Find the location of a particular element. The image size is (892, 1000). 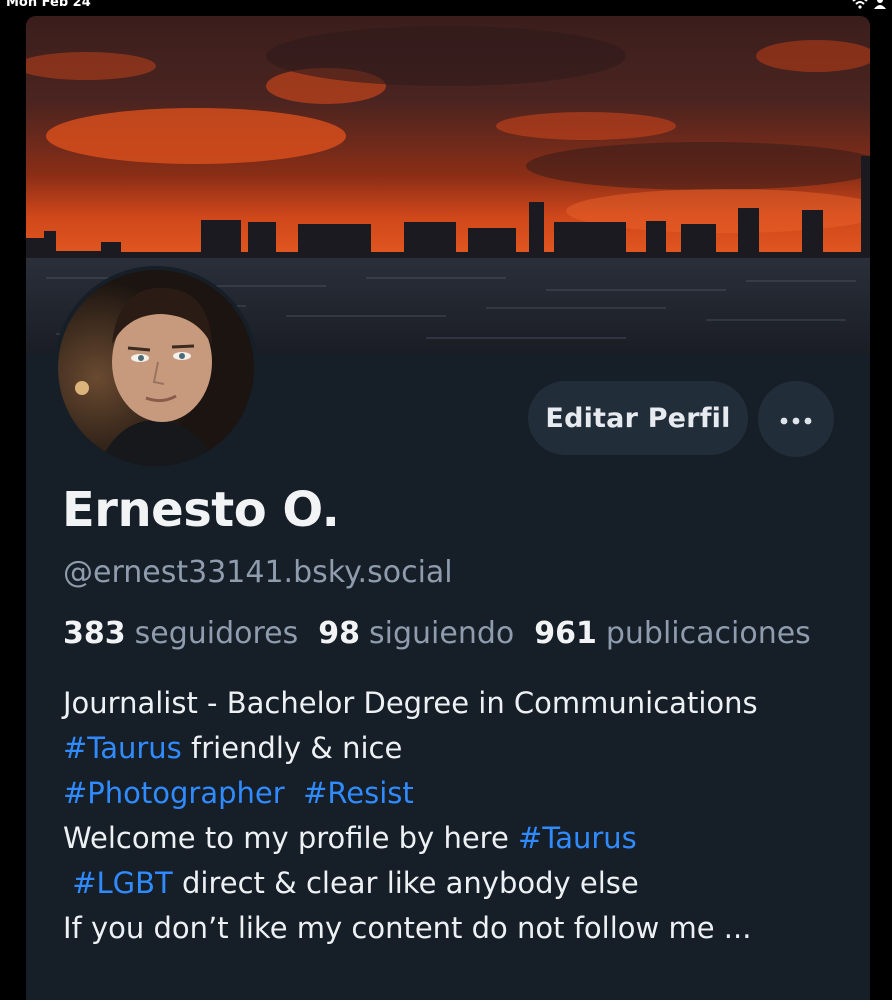

avatar is located at coordinates (156, 368).